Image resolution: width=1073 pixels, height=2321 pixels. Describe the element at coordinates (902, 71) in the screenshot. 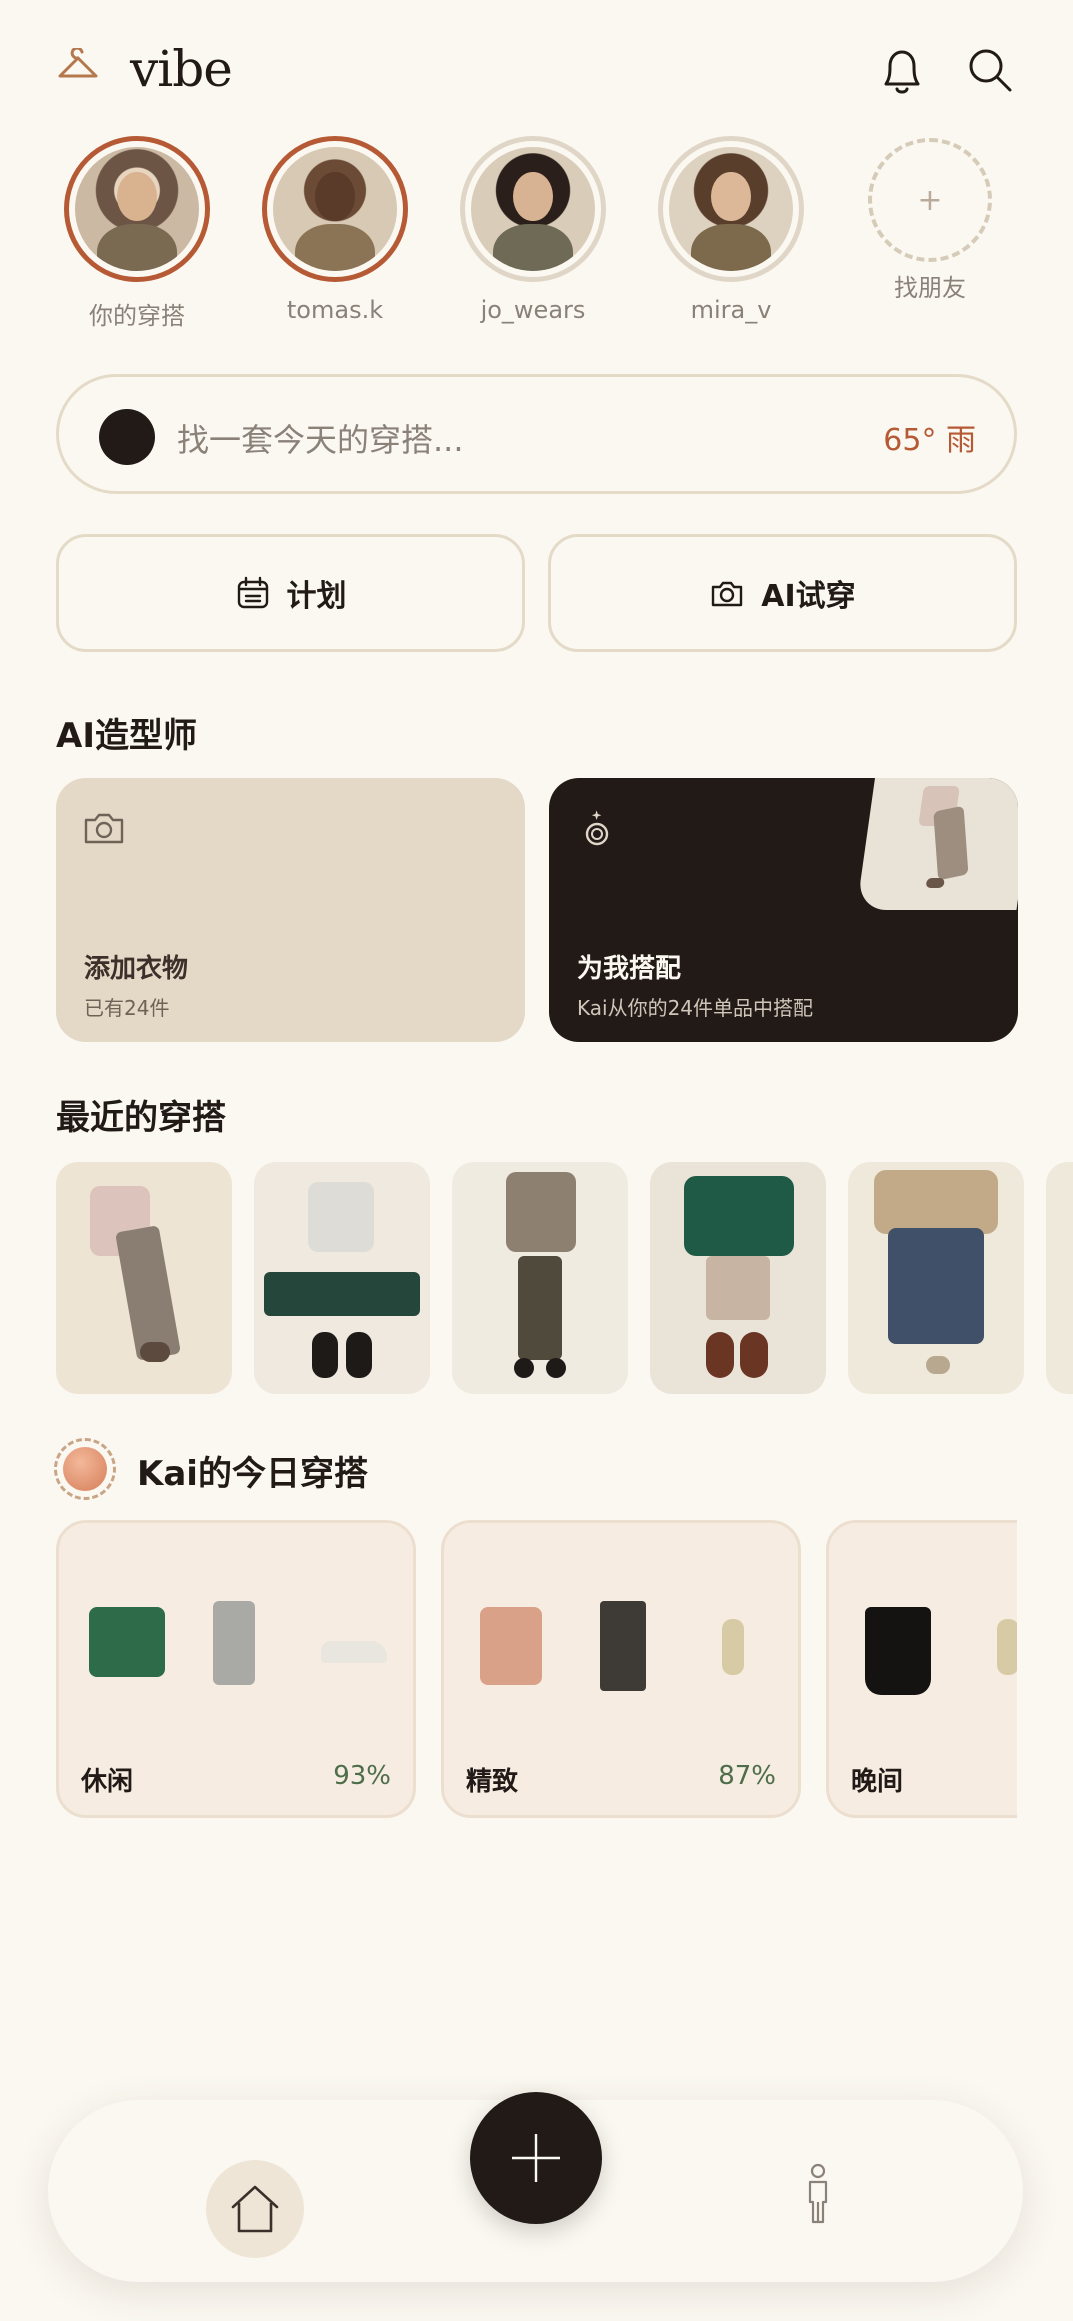

I see `bell-icon` at that location.